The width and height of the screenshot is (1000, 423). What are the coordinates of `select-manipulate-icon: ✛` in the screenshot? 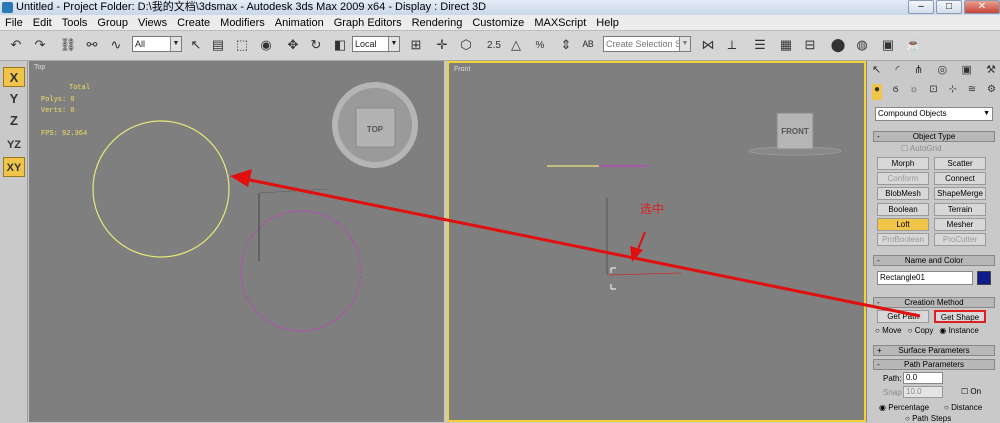 It's located at (442, 45).